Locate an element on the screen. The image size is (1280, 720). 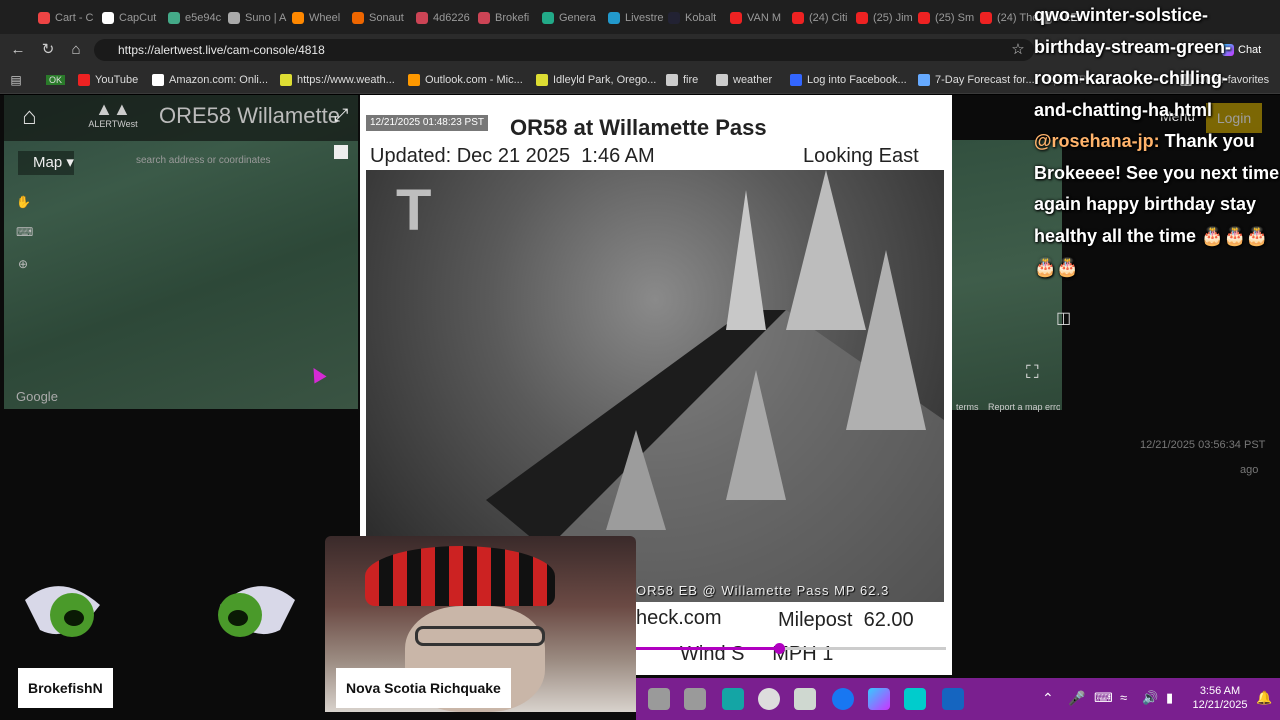
locate-icon: ⊕ is located at coordinates (23, 264).